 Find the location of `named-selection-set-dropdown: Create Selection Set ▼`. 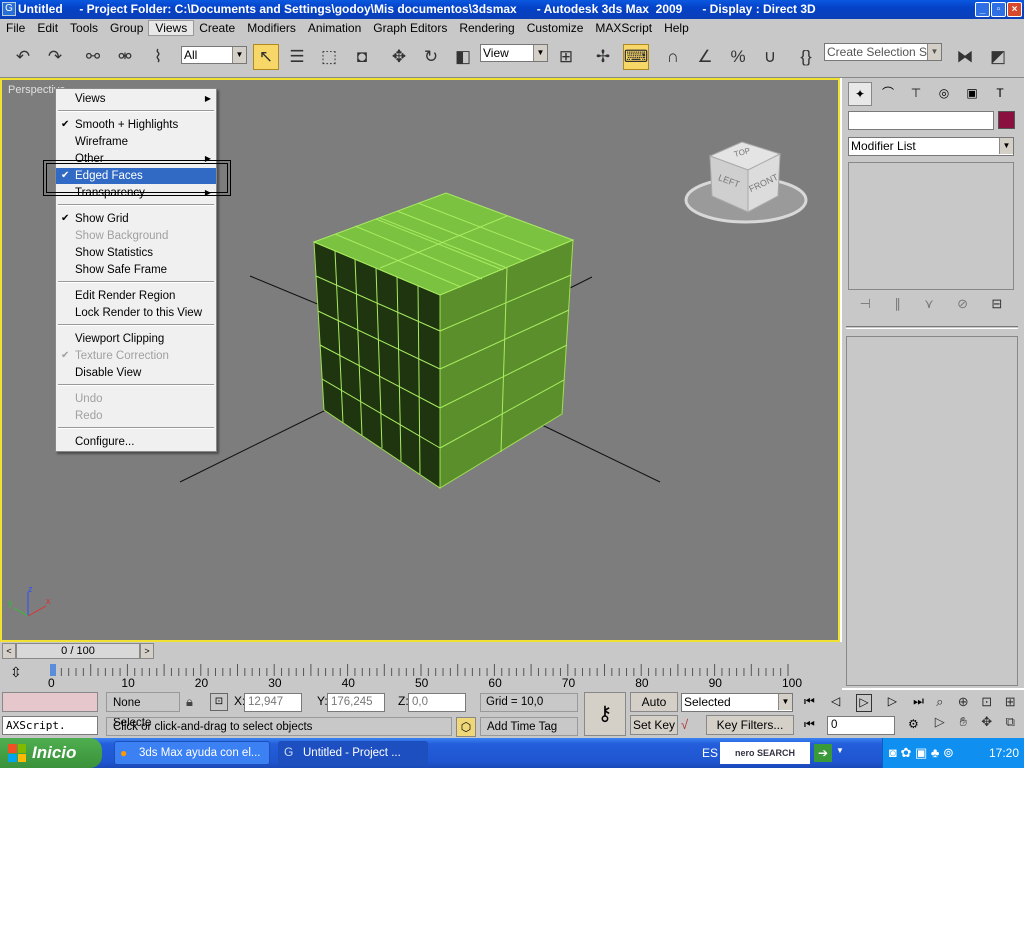

named-selection-set-dropdown: Create Selection Set ▼ is located at coordinates (883, 52).